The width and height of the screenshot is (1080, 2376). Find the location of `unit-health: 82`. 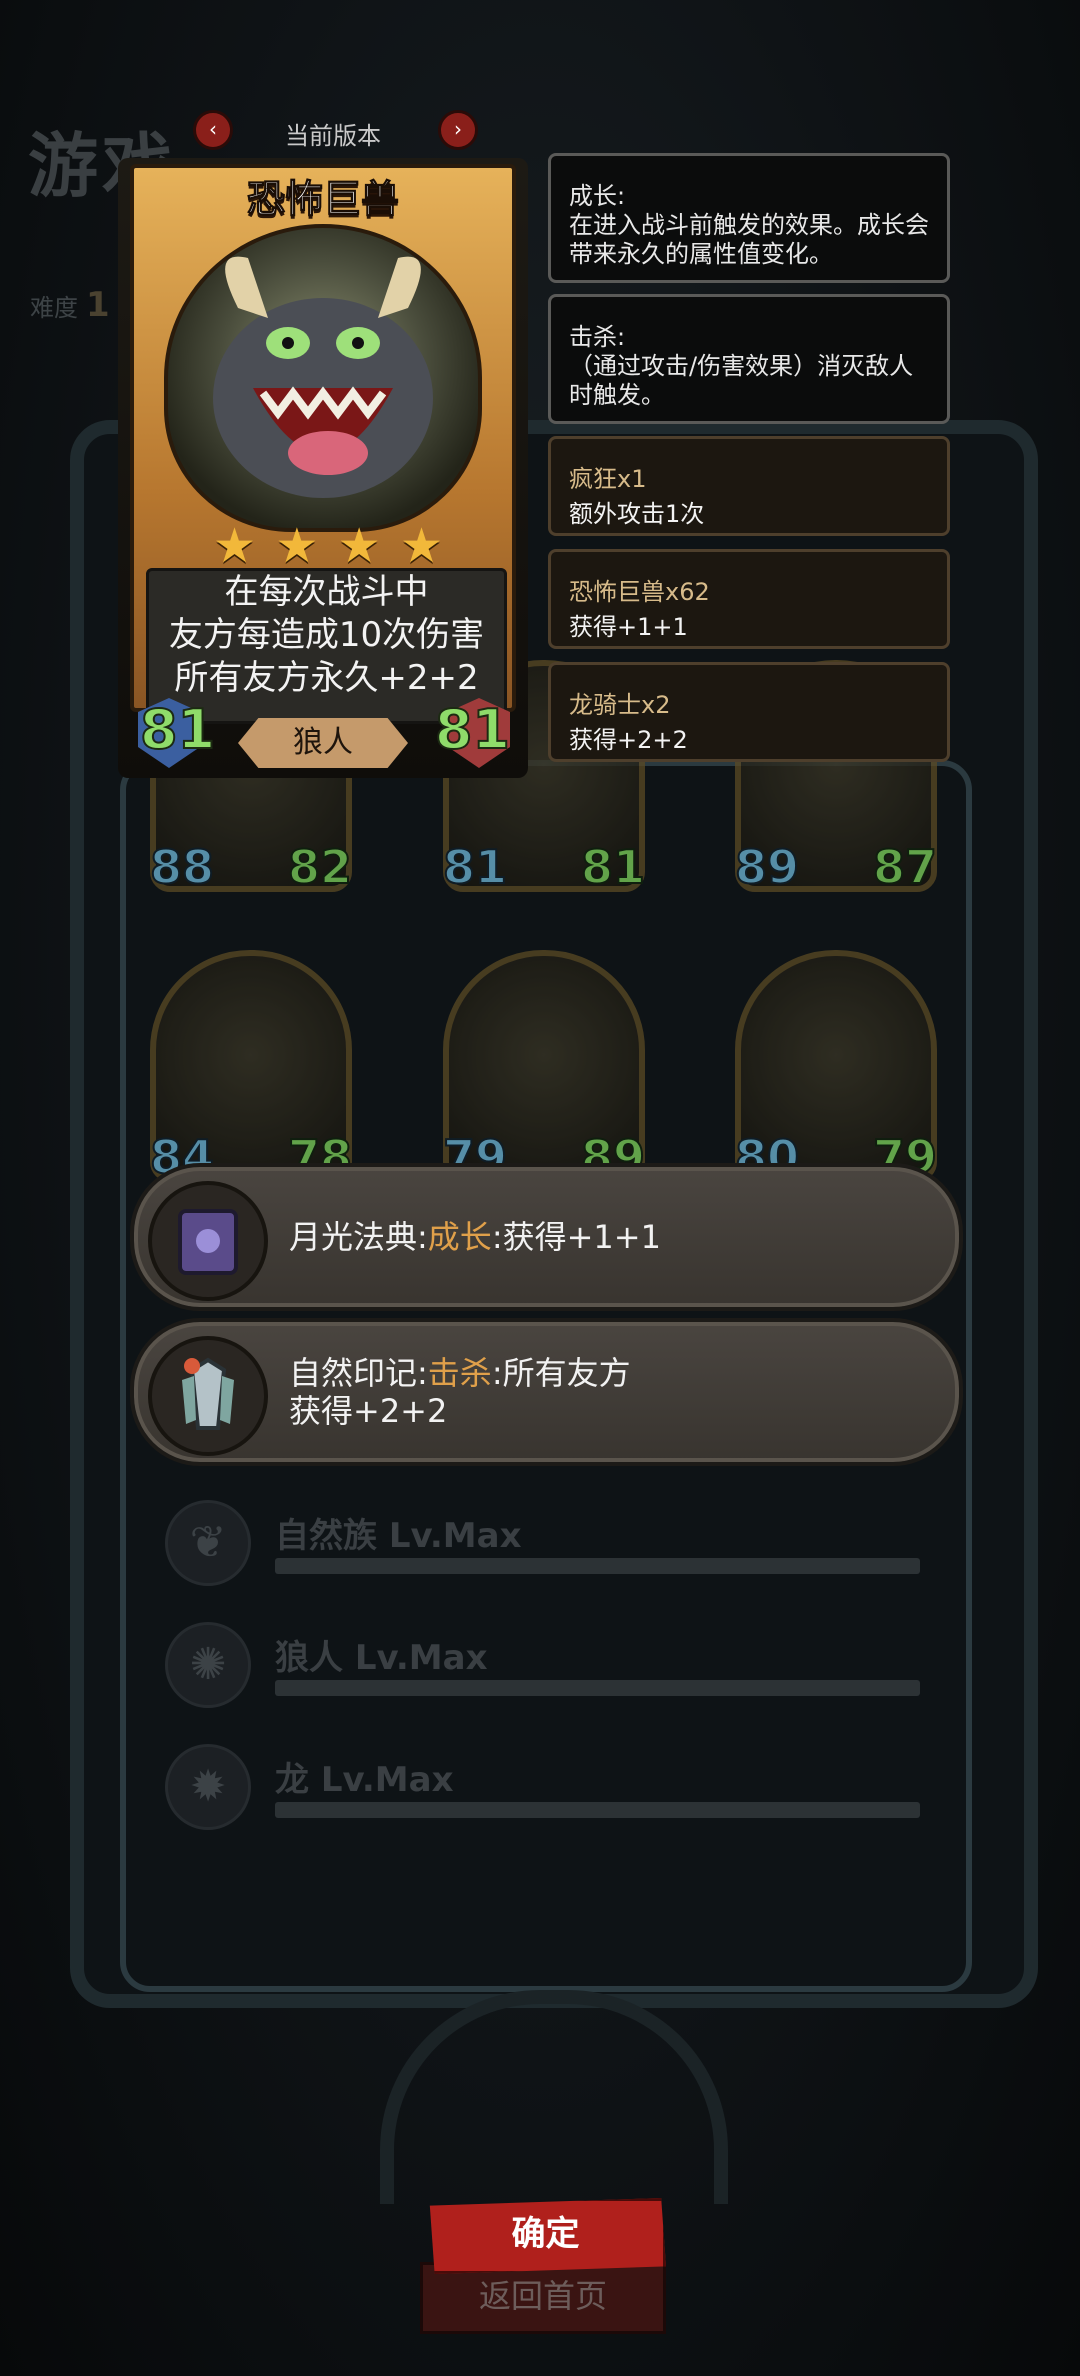

unit-health: 82 is located at coordinates (320, 867).